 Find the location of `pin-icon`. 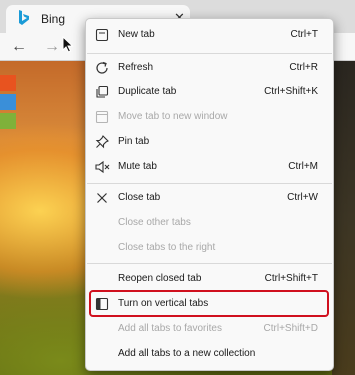

pin-icon is located at coordinates (102, 142).